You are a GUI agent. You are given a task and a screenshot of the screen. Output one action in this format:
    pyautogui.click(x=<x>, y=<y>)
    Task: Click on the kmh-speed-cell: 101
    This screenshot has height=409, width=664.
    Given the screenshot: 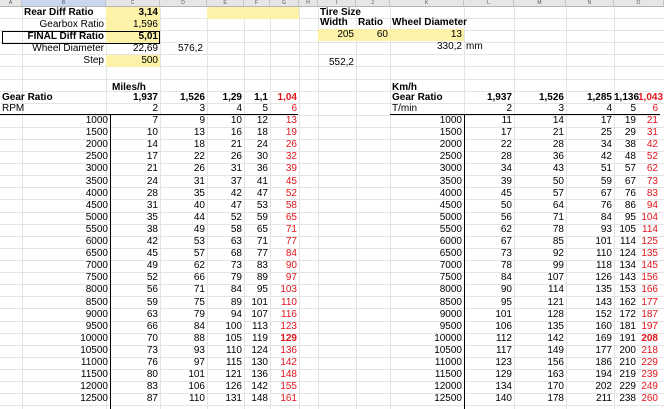 What is the action you would take?
    pyautogui.click(x=590, y=242)
    